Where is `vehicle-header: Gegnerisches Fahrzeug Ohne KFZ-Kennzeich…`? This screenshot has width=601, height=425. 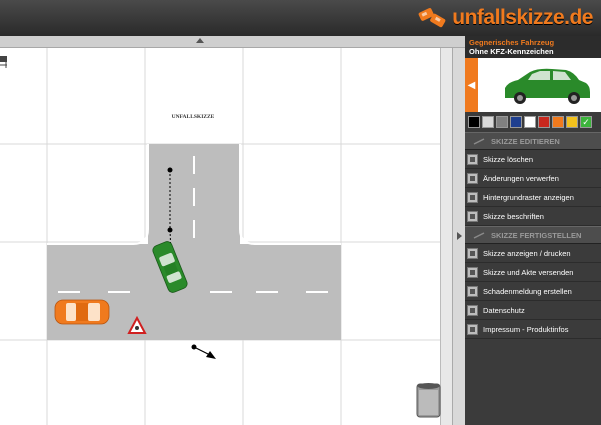 vehicle-header: Gegnerisches Fahrzeug Ohne KFZ-Kennzeich… is located at coordinates (533, 47).